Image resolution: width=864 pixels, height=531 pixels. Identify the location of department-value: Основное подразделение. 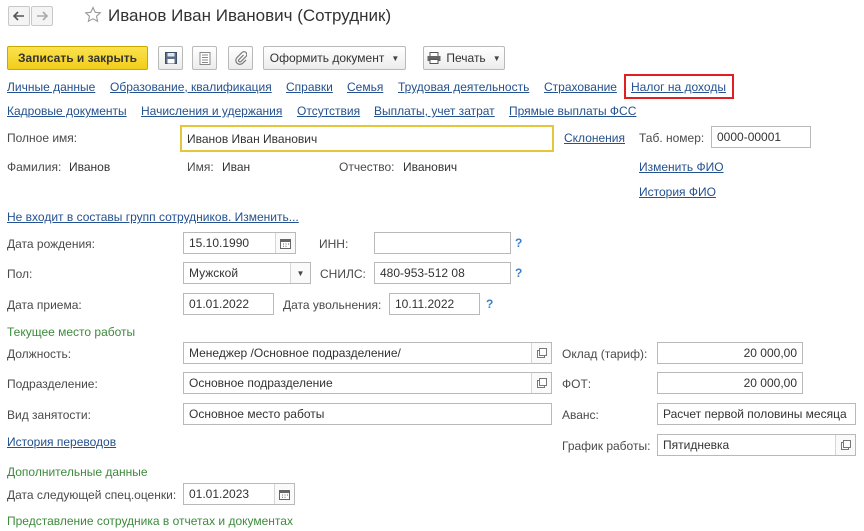
(261, 383).